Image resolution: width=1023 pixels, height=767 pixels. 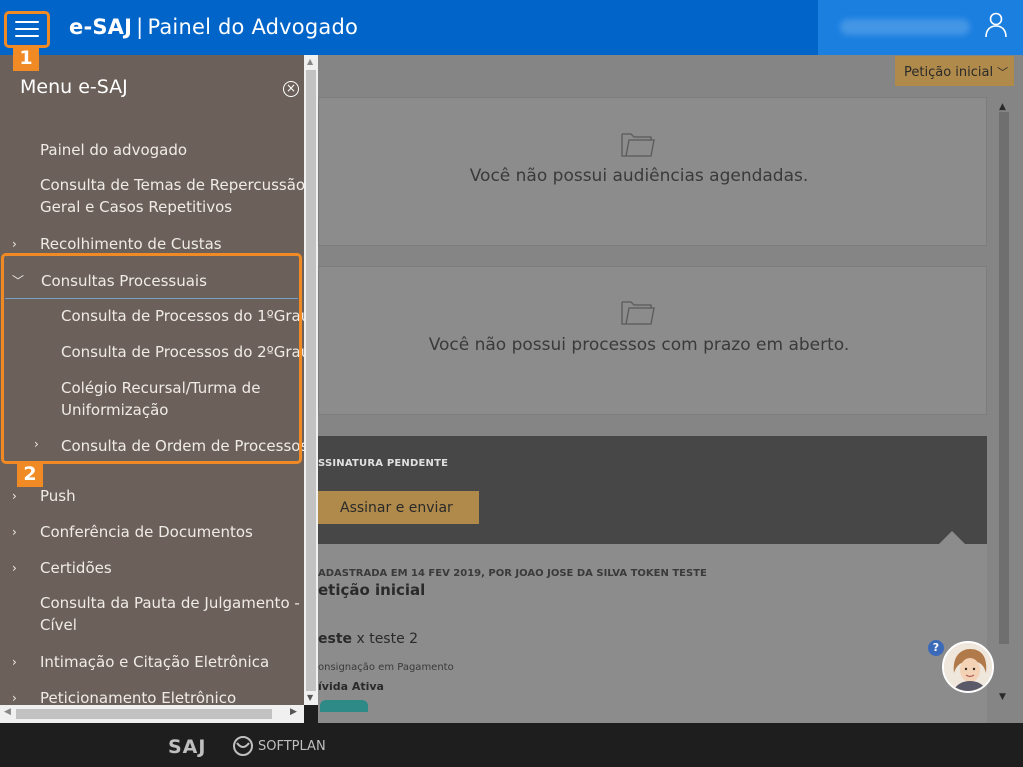 I want to click on chevron-down-icon: ﹀, so click(x=1003, y=72).